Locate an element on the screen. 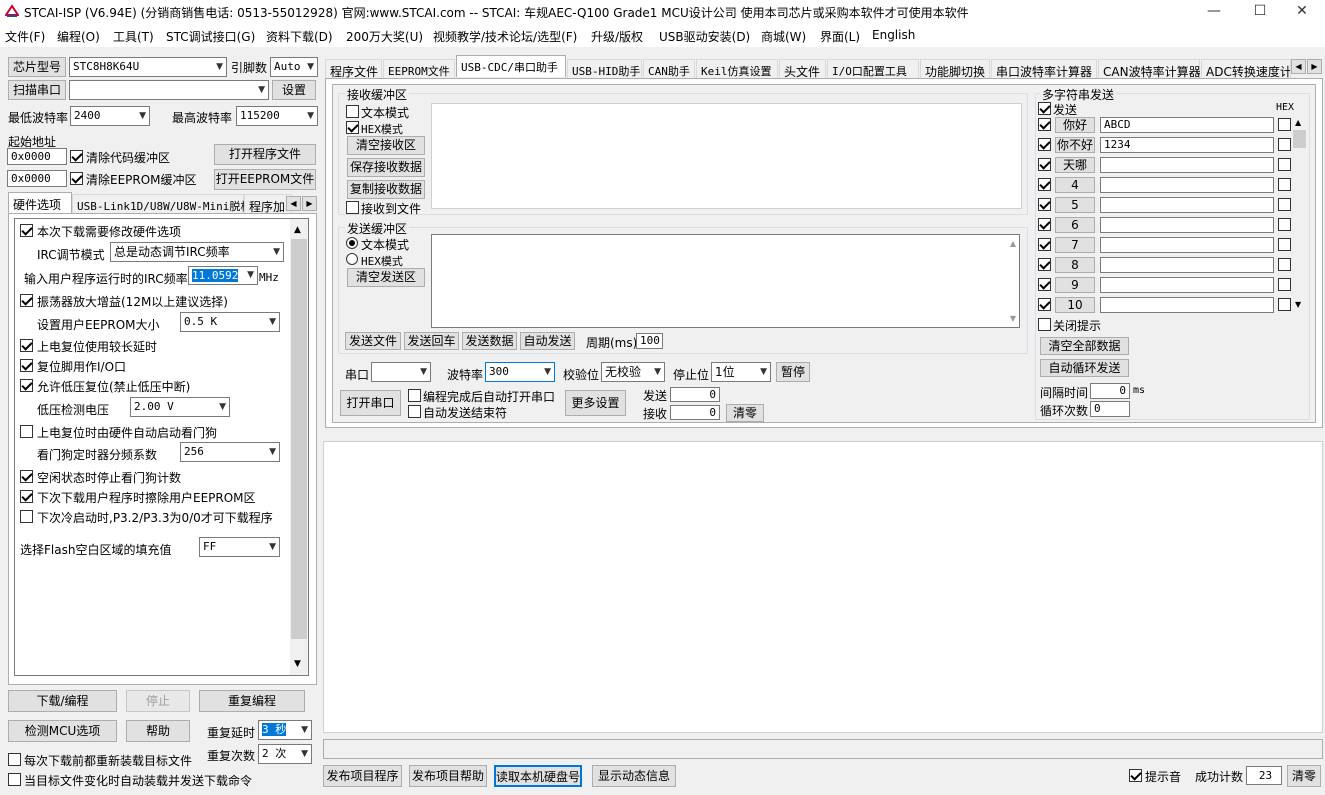  tab-right-arrow-icon: ▶ is located at coordinates (309, 203).